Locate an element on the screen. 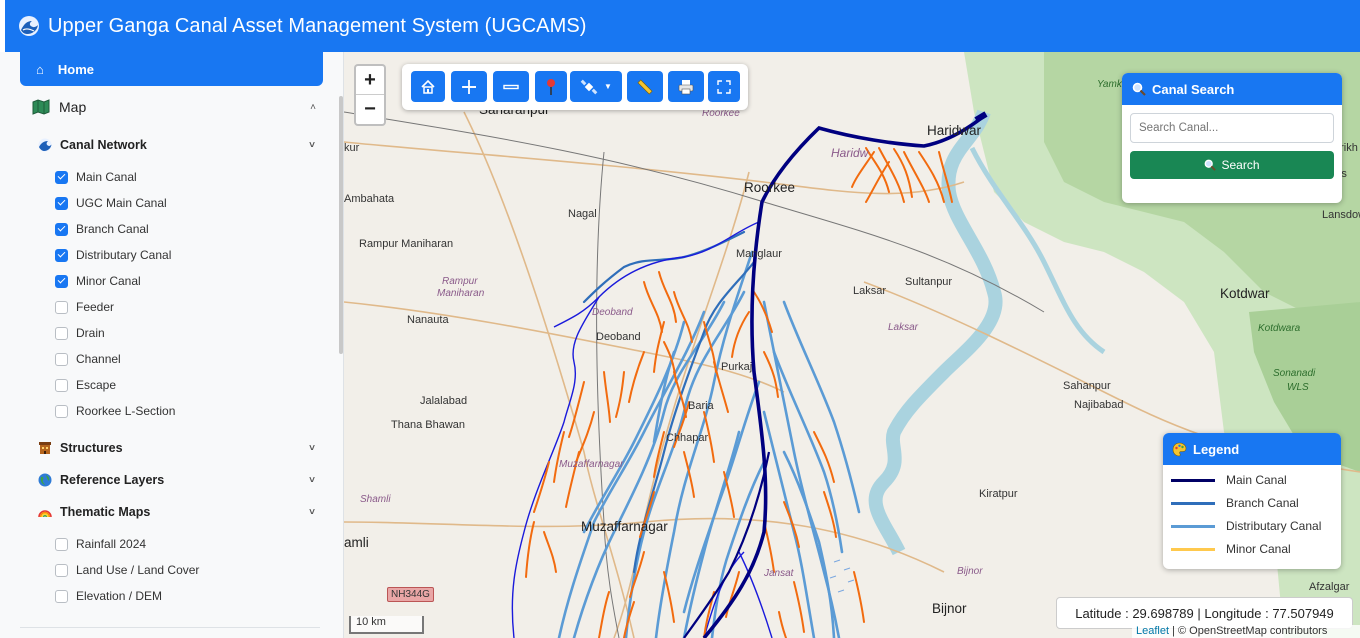 The width and height of the screenshot is (1360, 638). zoom-in-button: + is located at coordinates (370, 80).